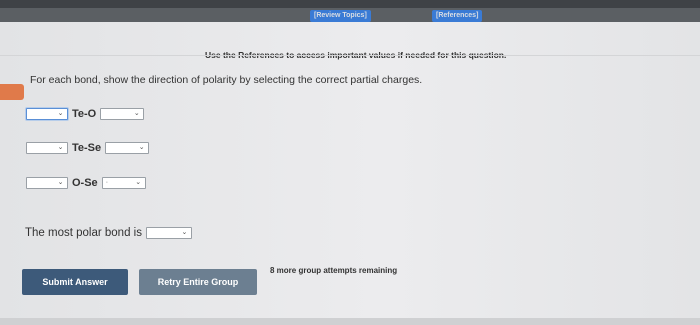 The image size is (700, 325). I want to click on retry-group-button: Retry Entire Group, so click(198, 282).